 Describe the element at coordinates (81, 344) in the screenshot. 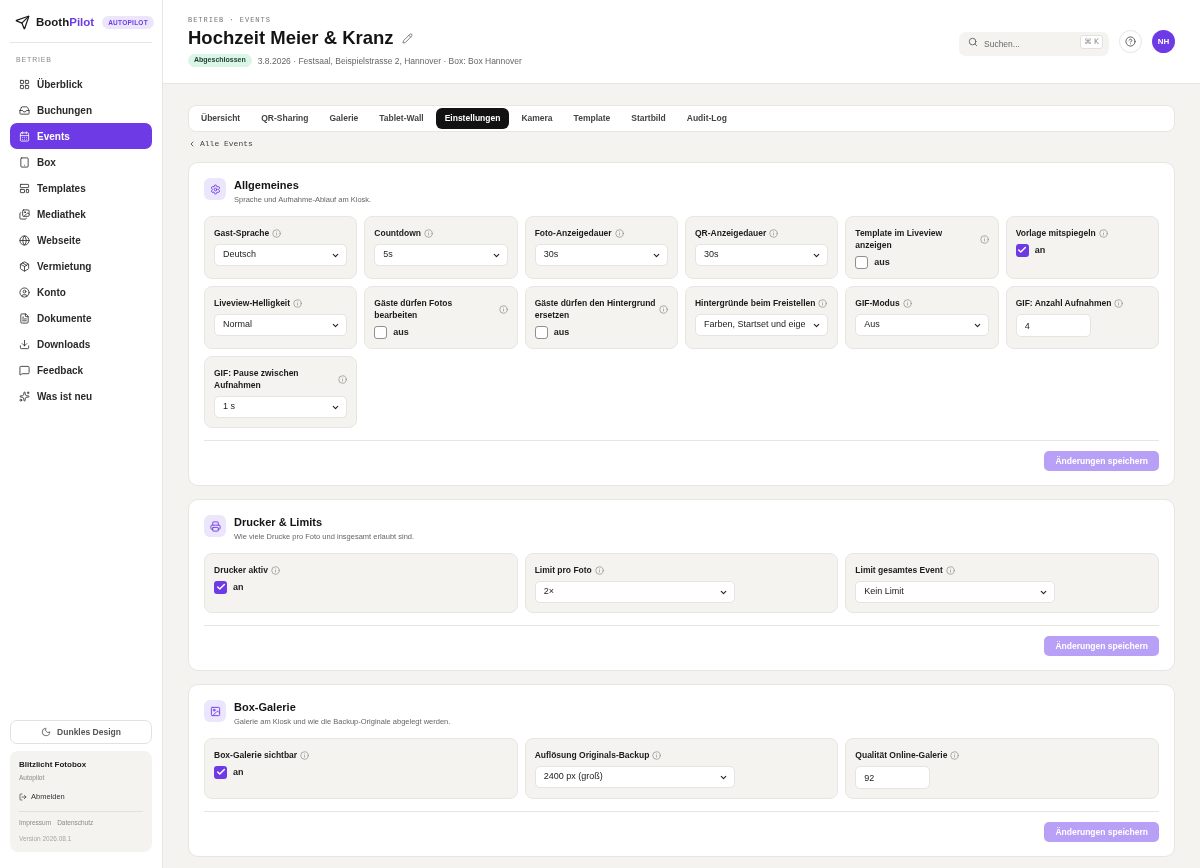

I see `nav-item: Downloads` at that location.